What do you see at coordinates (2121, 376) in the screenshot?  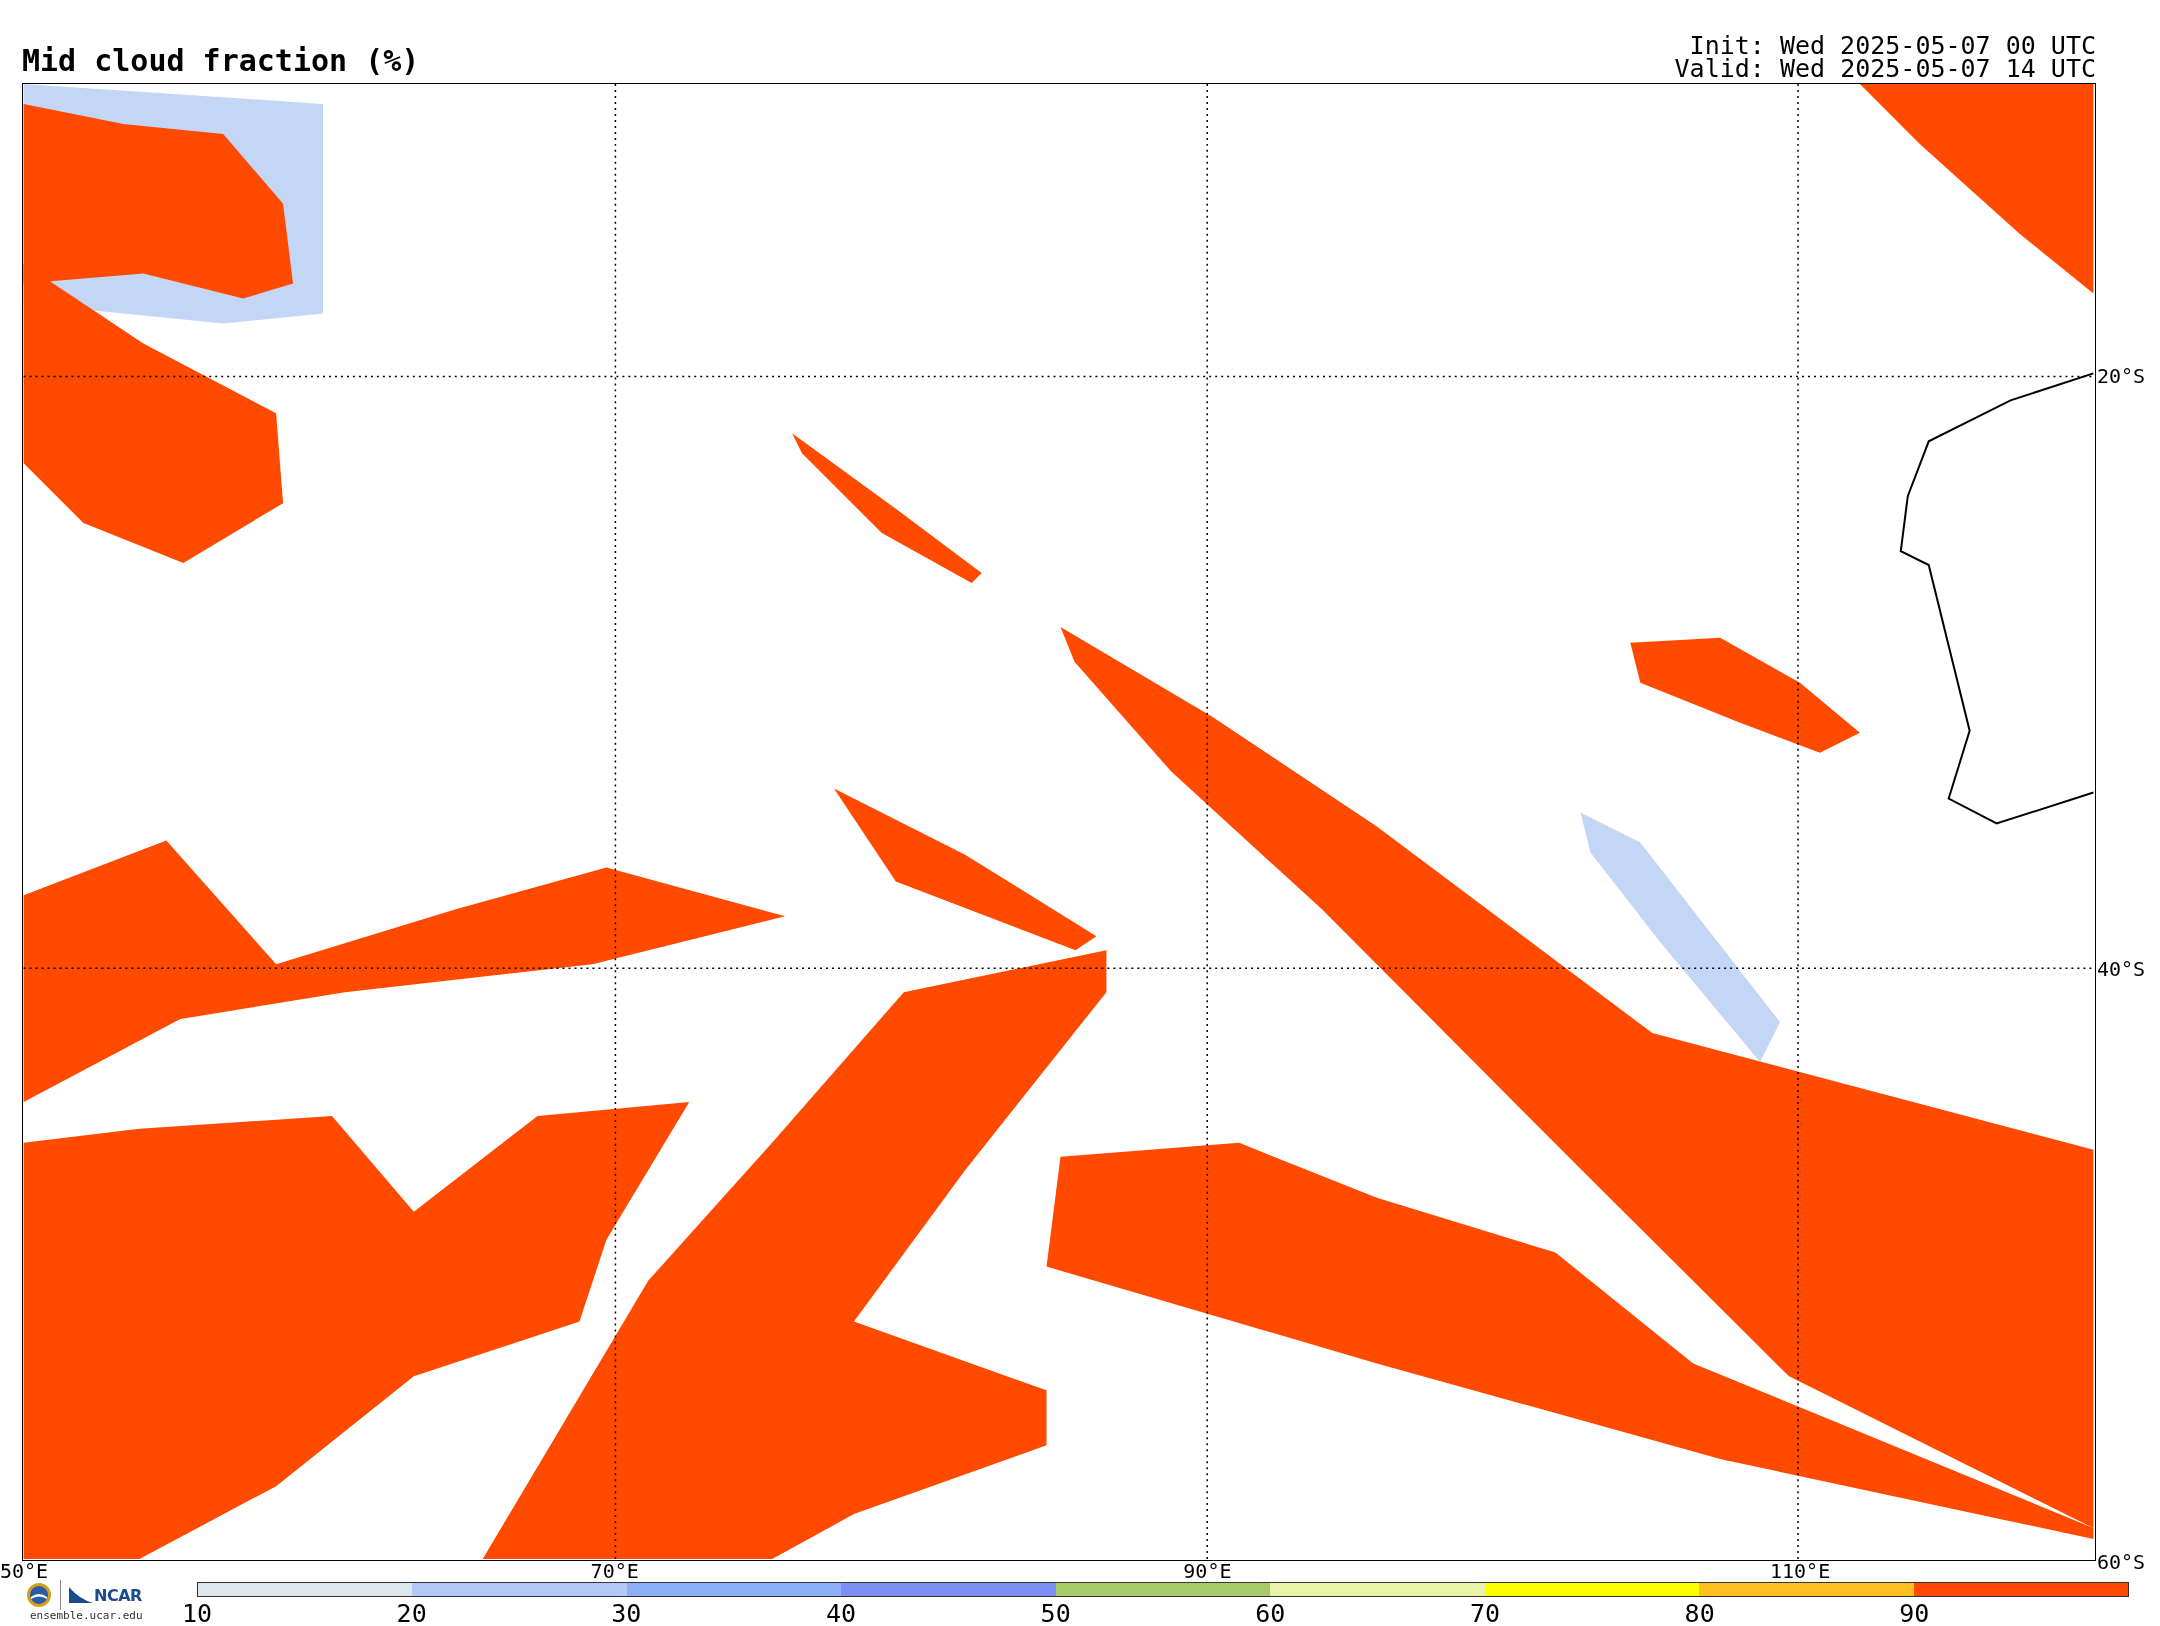 I see `latitude-label: 20°S` at bounding box center [2121, 376].